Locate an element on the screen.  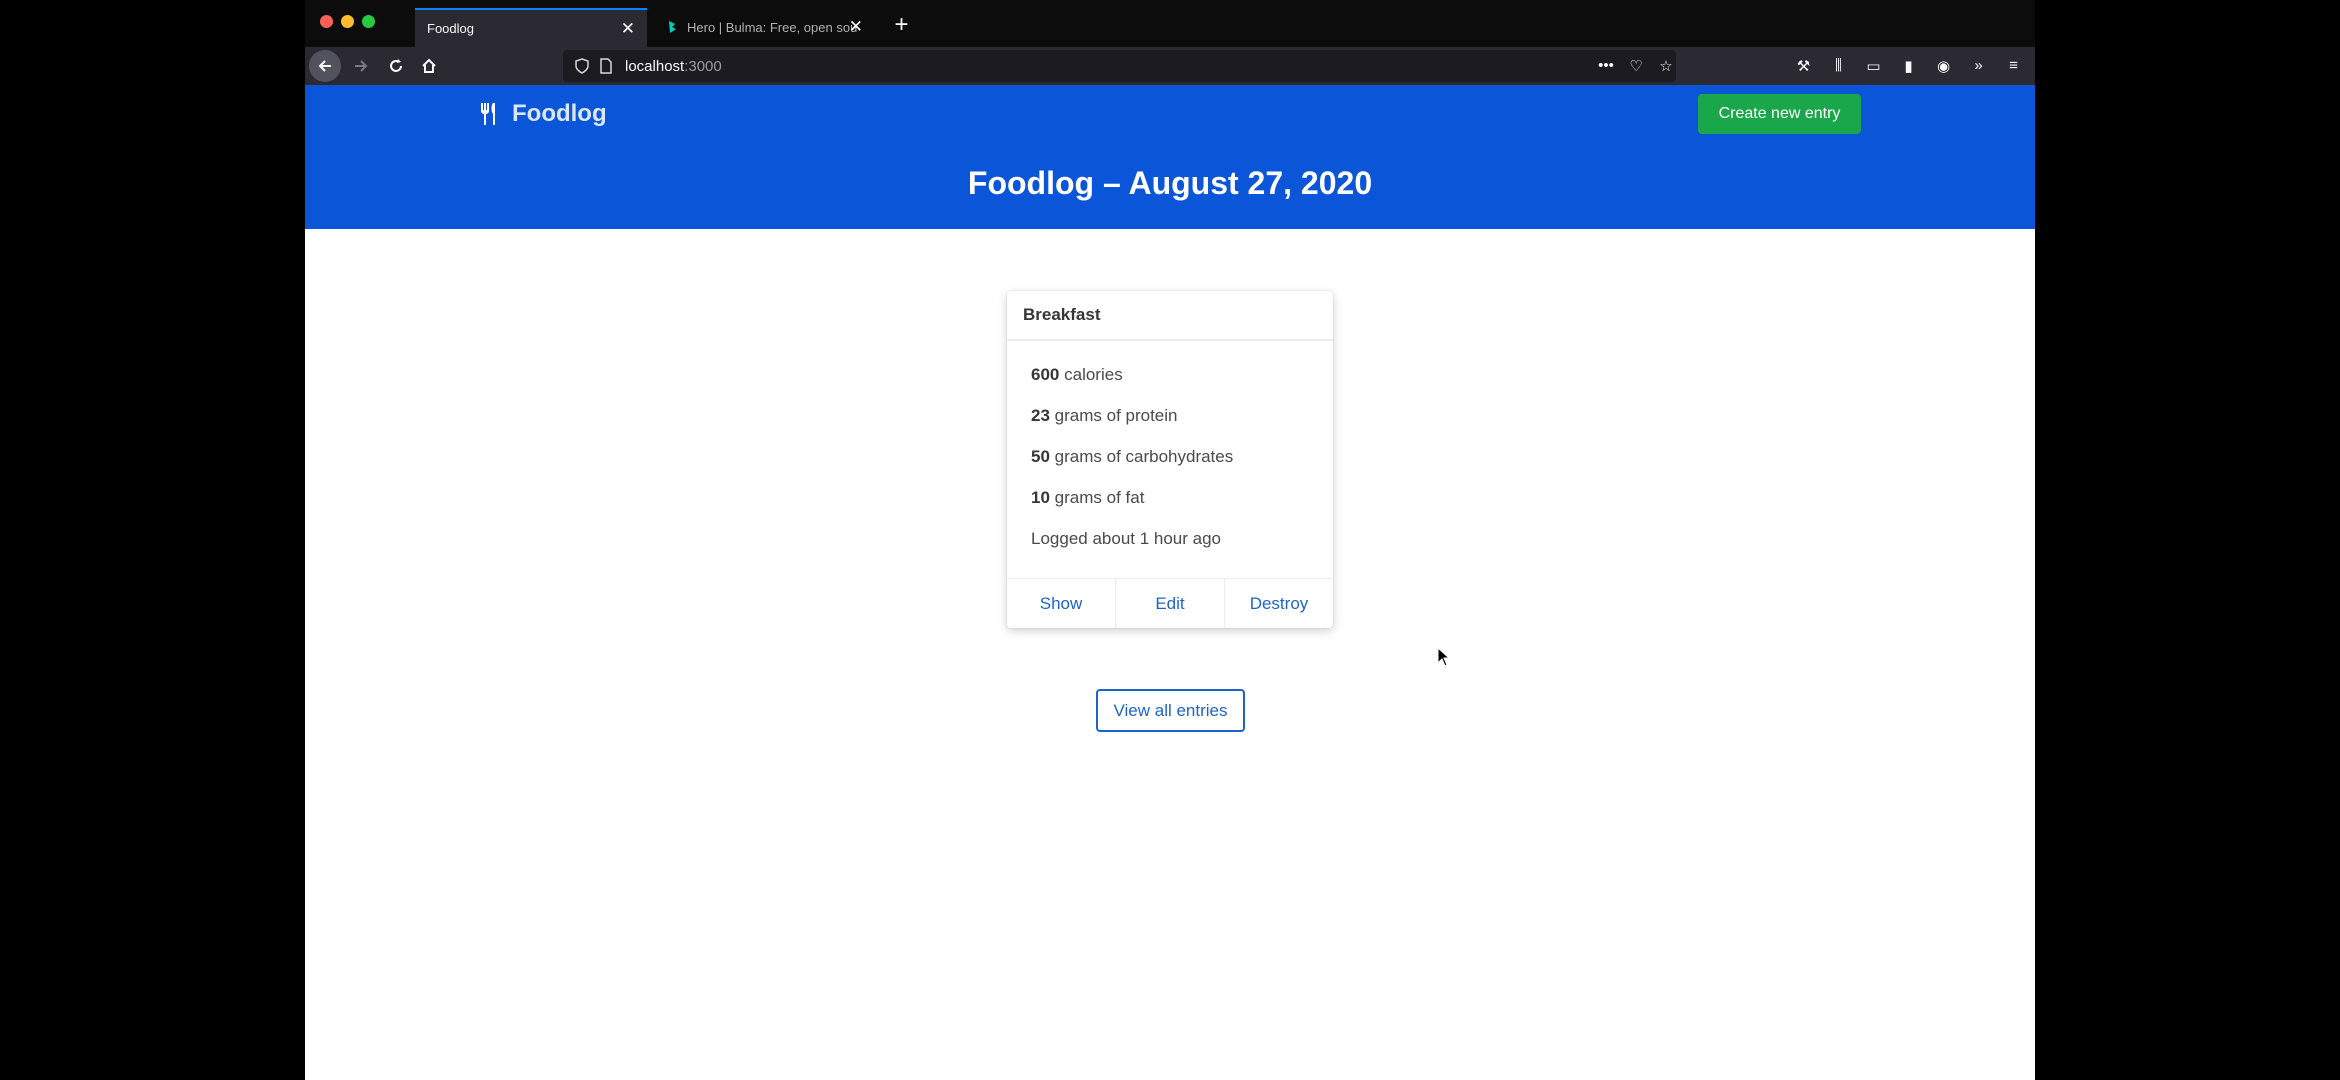
navigation-toolbar: localhost:3000 ••• ♡ ☆ ⚒ ⫼ ▭ ▮ ◉ » ≡ is located at coordinates (1170, 66).